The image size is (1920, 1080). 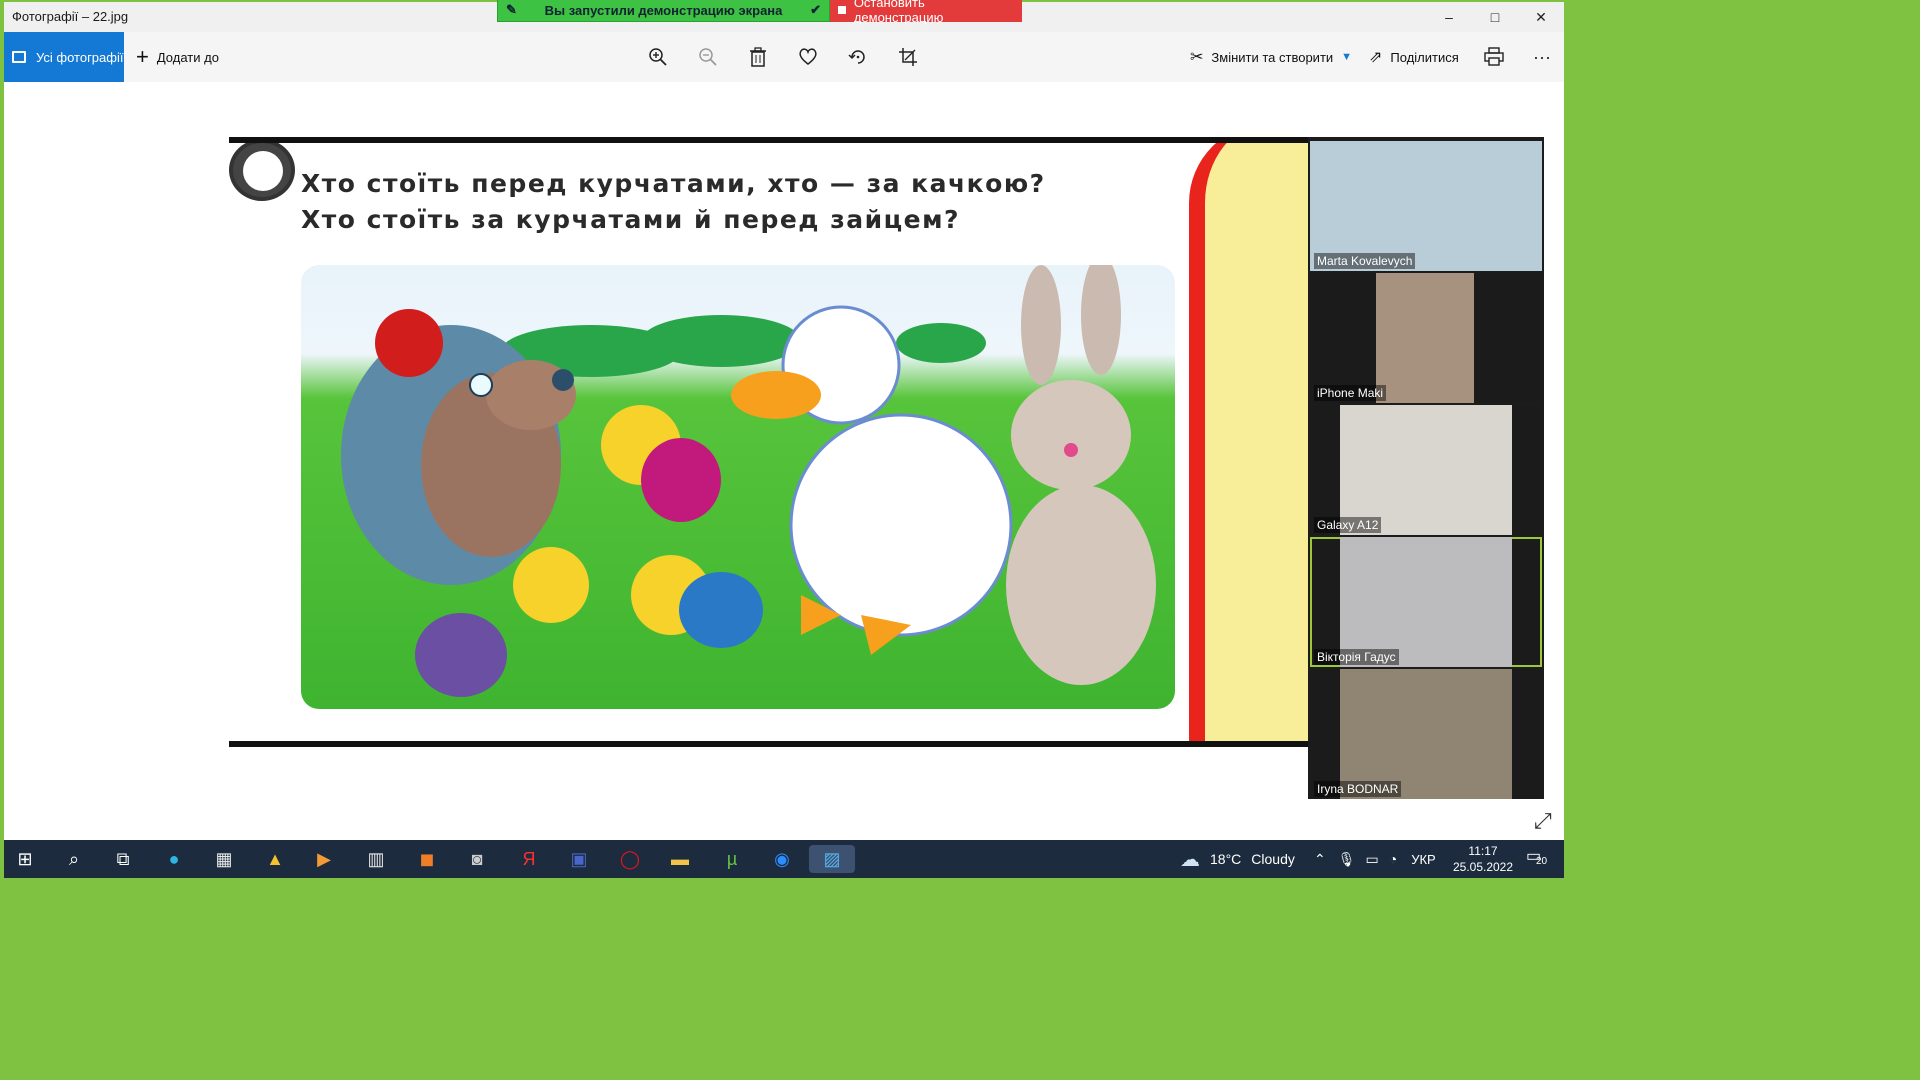 What do you see at coordinates (74, 859) in the screenshot?
I see `search-icon: ⌕` at bounding box center [74, 859].